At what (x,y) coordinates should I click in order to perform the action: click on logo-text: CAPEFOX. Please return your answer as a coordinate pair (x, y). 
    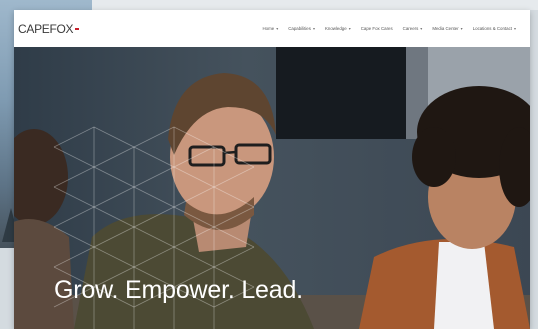
    Looking at the image, I should click on (46, 28).